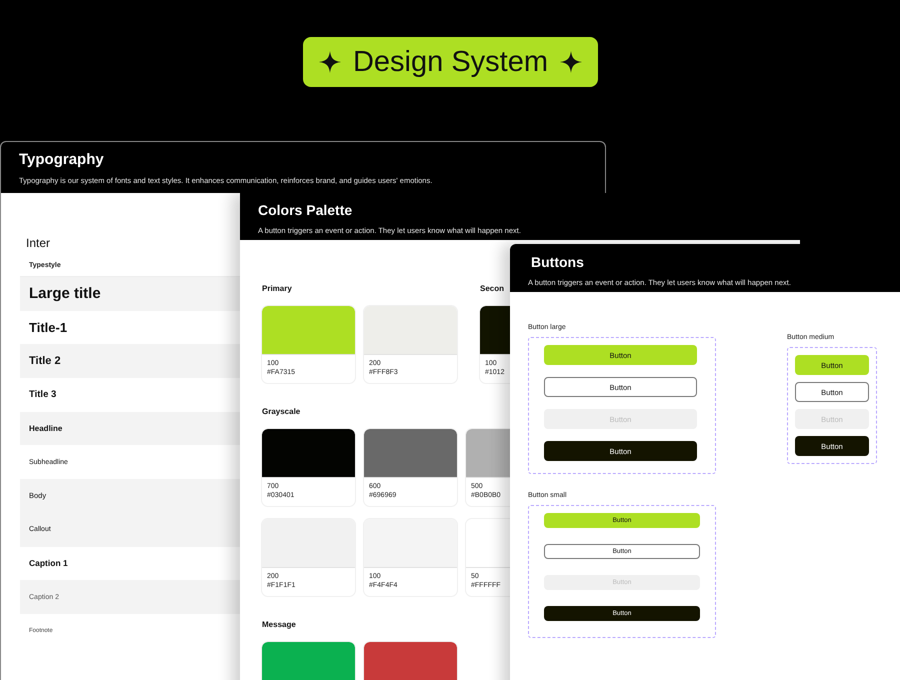 This screenshot has width=900, height=680. What do you see at coordinates (282, 411) in the screenshot?
I see `group-label: Grayscale` at bounding box center [282, 411].